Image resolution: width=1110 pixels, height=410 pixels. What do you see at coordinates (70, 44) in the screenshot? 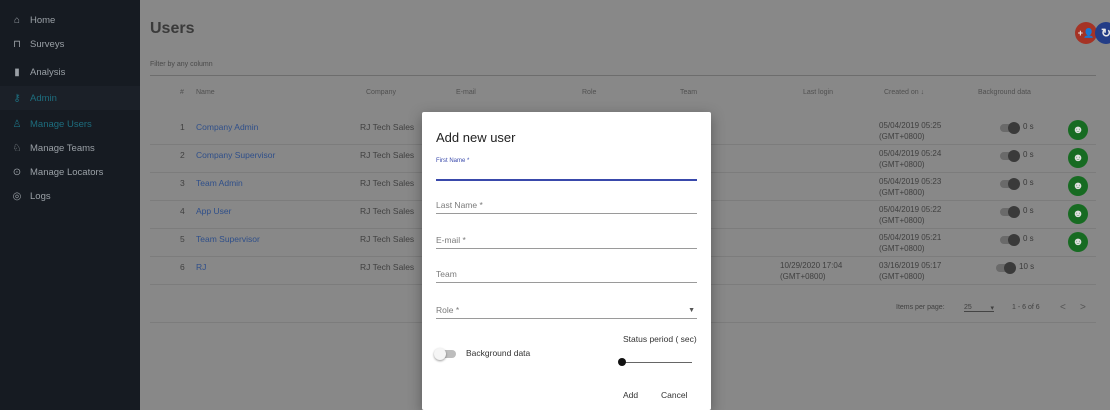
I see `sidebar-item-surveys: ⊓ Surveys` at bounding box center [70, 44].